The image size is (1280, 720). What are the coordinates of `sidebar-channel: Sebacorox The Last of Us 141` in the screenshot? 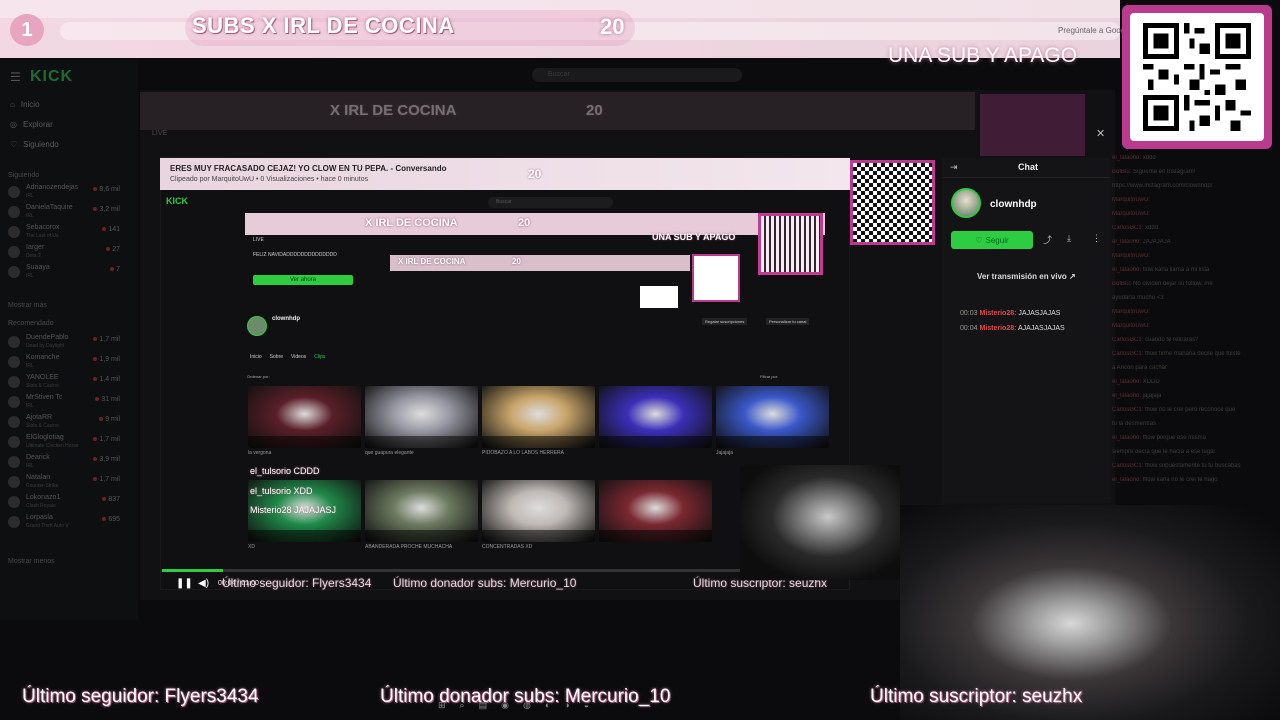 It's located at (64, 233).